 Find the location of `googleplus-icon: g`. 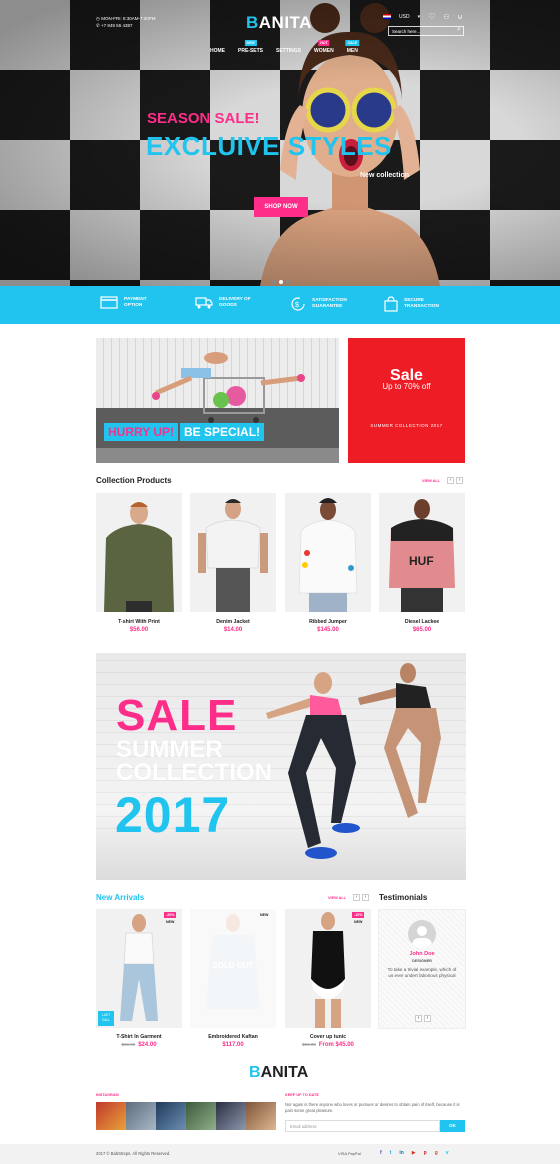

googleplus-icon: g is located at coordinates (436, 1153).